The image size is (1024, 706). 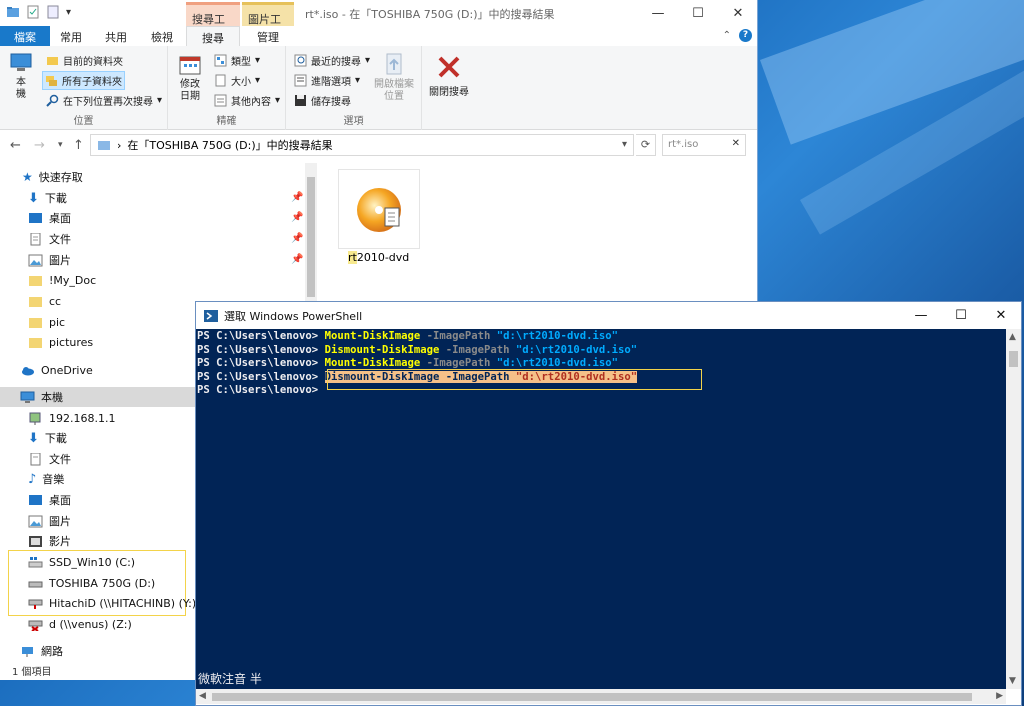 I want to click on nav-pictures: 圖片, so click(x=49, y=260).